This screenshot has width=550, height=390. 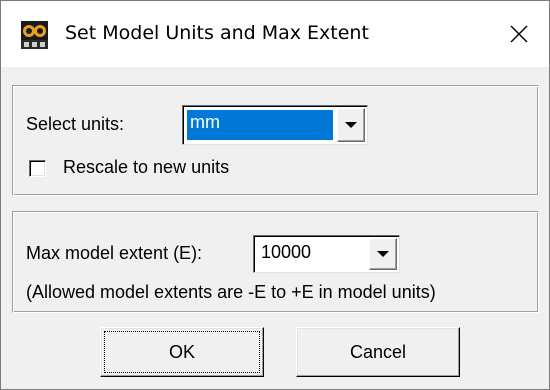 I want to click on units-select: mm, so click(x=275, y=125).